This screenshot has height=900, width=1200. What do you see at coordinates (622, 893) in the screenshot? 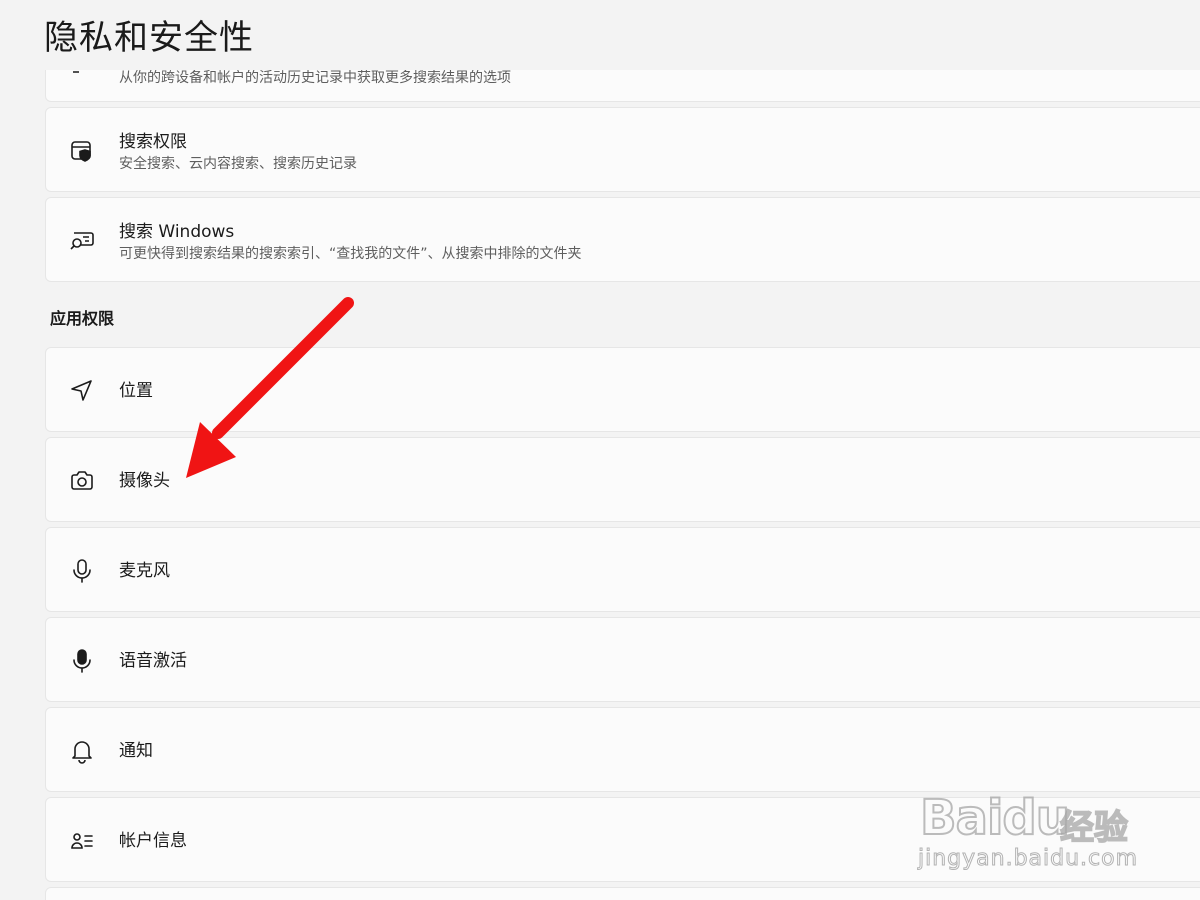
I see `card-next-partial` at bounding box center [622, 893].